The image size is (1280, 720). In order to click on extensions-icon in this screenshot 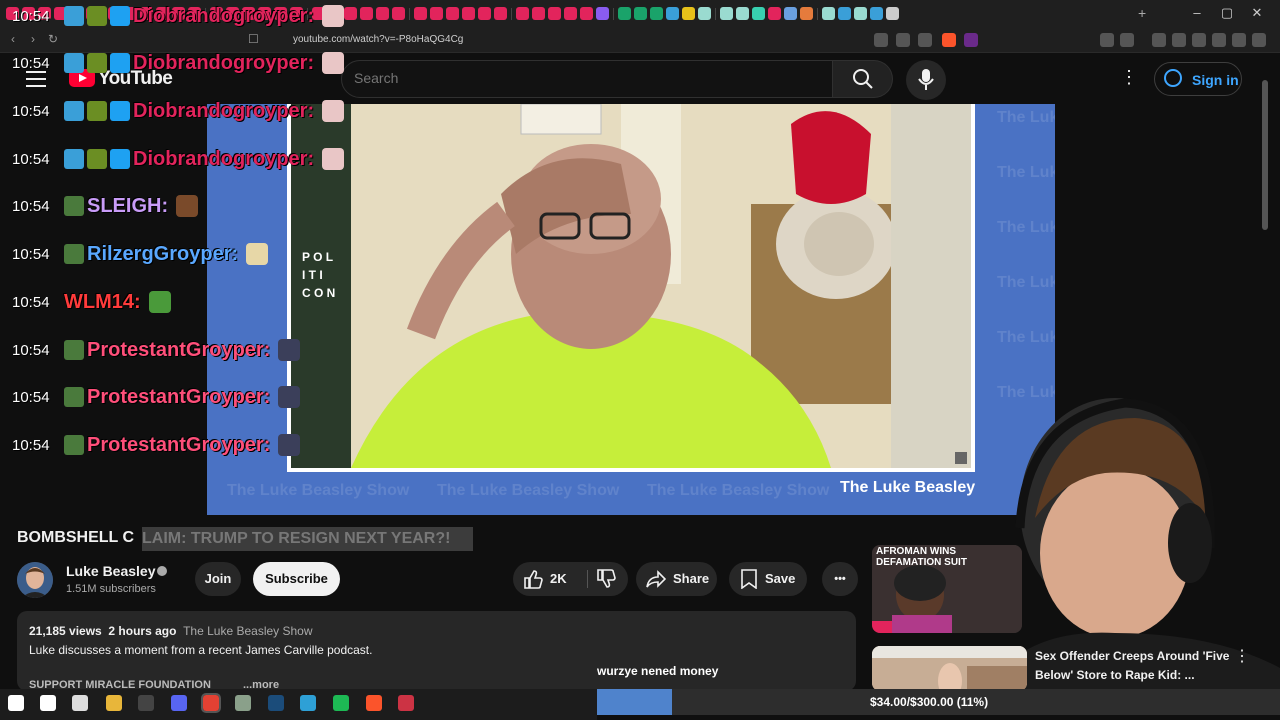, I will do `click(1107, 40)`.